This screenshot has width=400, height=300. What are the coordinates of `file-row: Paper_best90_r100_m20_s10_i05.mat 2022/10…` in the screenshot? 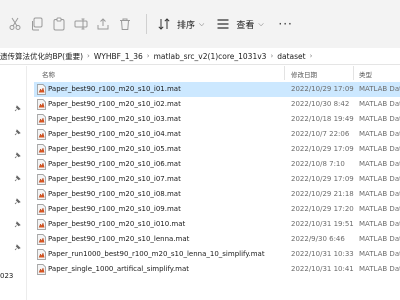 It's located at (217, 149).